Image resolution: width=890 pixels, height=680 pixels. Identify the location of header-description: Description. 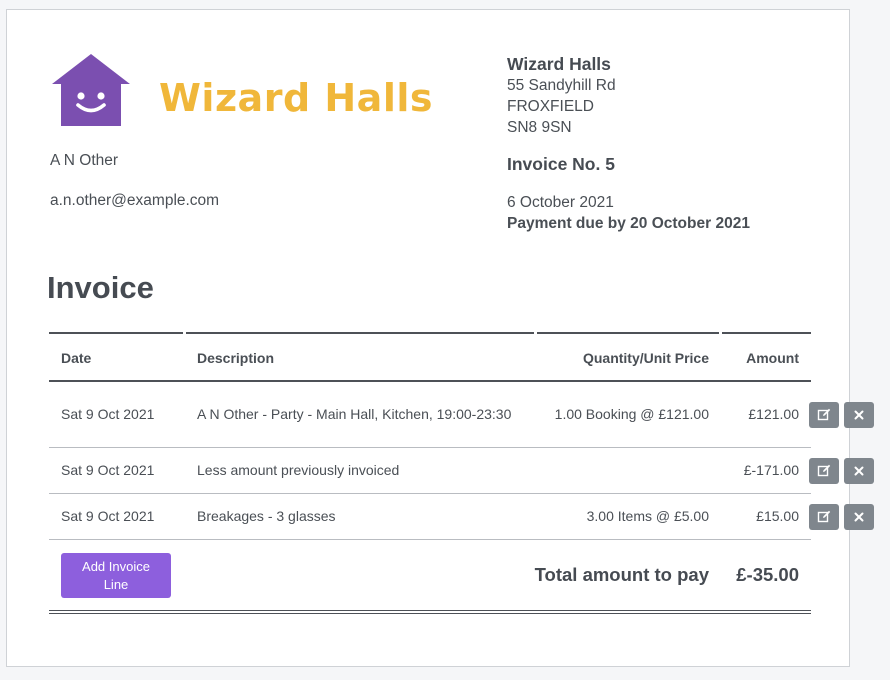
(236, 357).